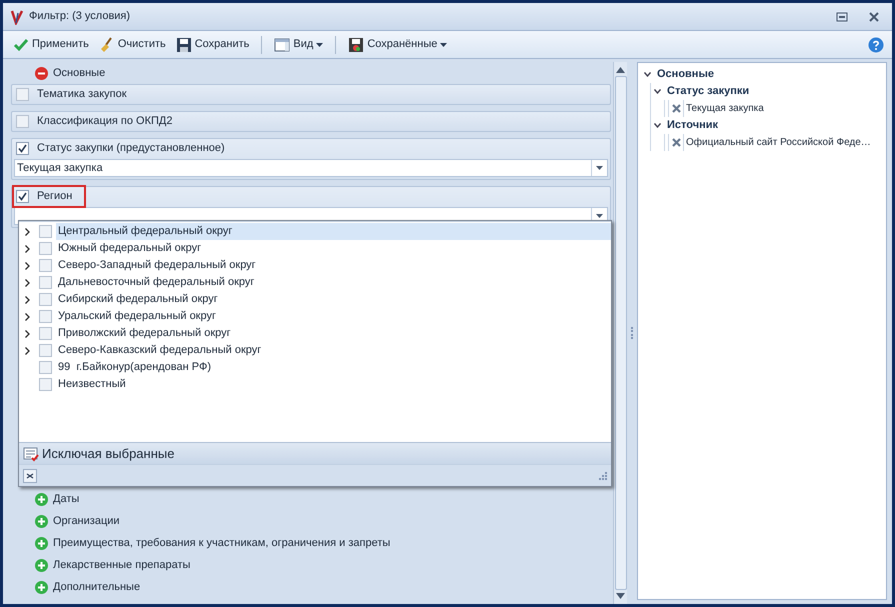 This screenshot has height=607, width=895. What do you see at coordinates (311, 521) in the screenshot?
I see `group-header: Организации` at bounding box center [311, 521].